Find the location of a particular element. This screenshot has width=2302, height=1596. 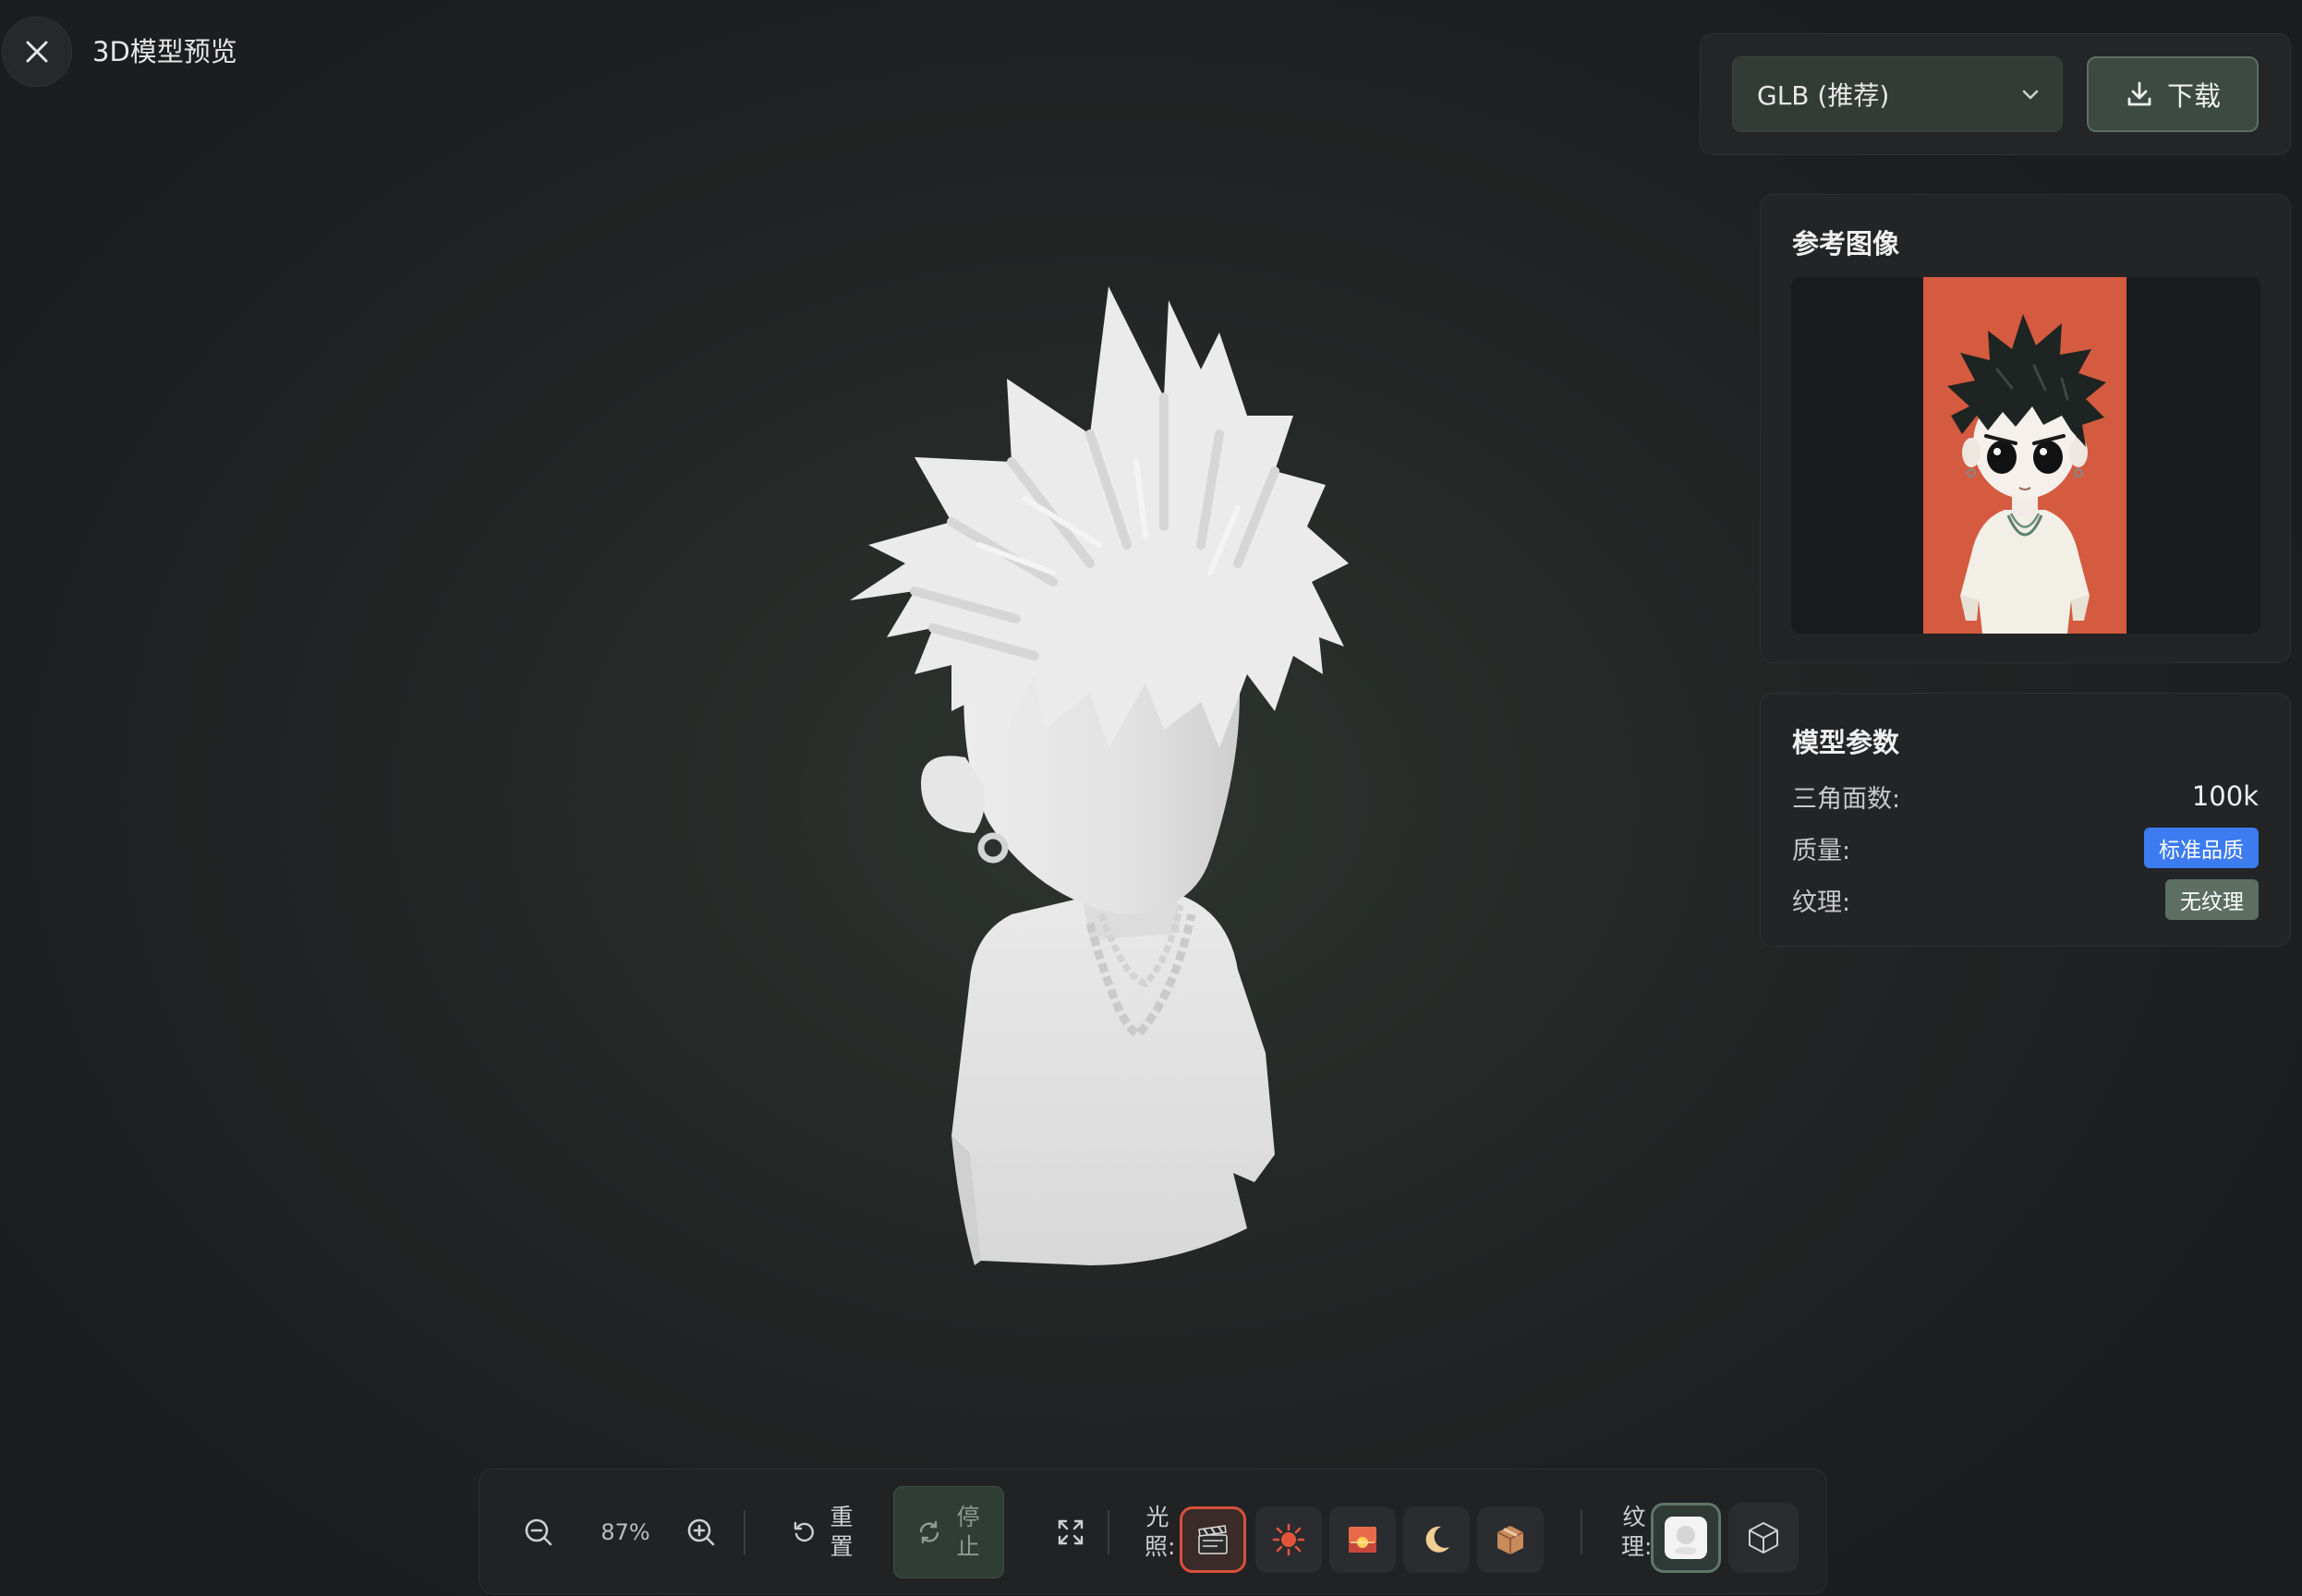

reset-icon is located at coordinates (804, 1531).